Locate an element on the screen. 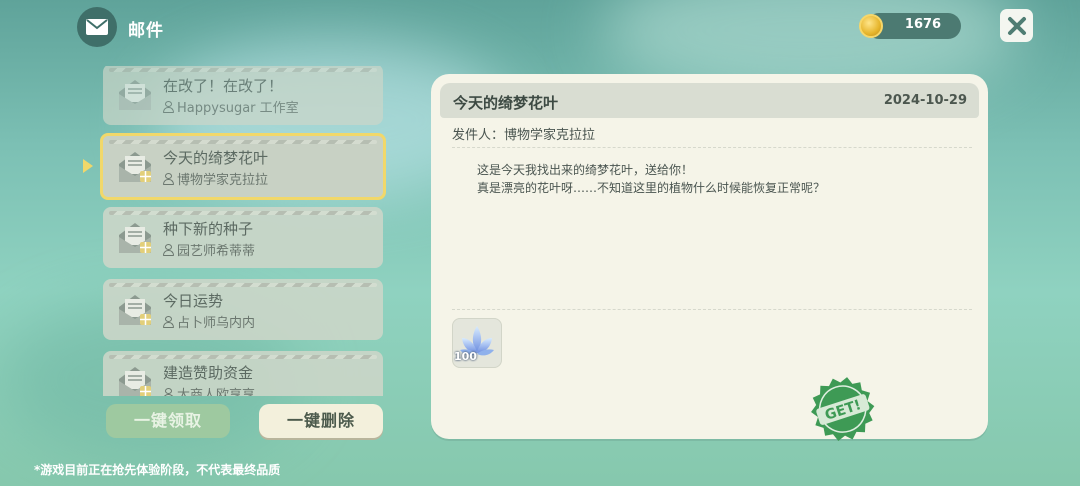 The image size is (1080, 486). mail-item-sender: Happysugar 工作室 is located at coordinates (231, 106).